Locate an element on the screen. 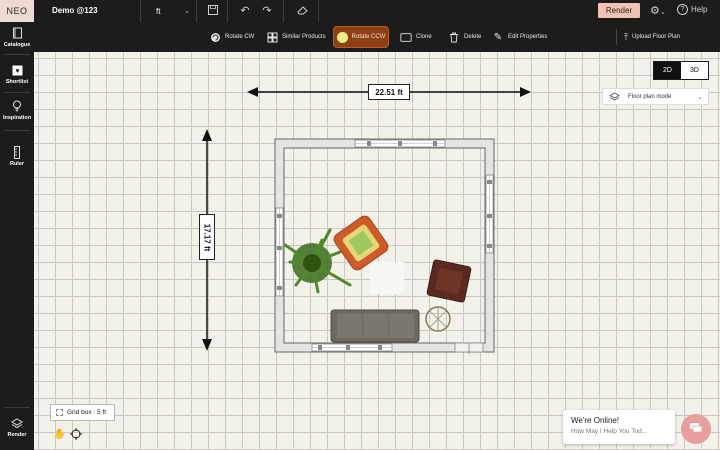  grid-square-icon is located at coordinates (59, 412).